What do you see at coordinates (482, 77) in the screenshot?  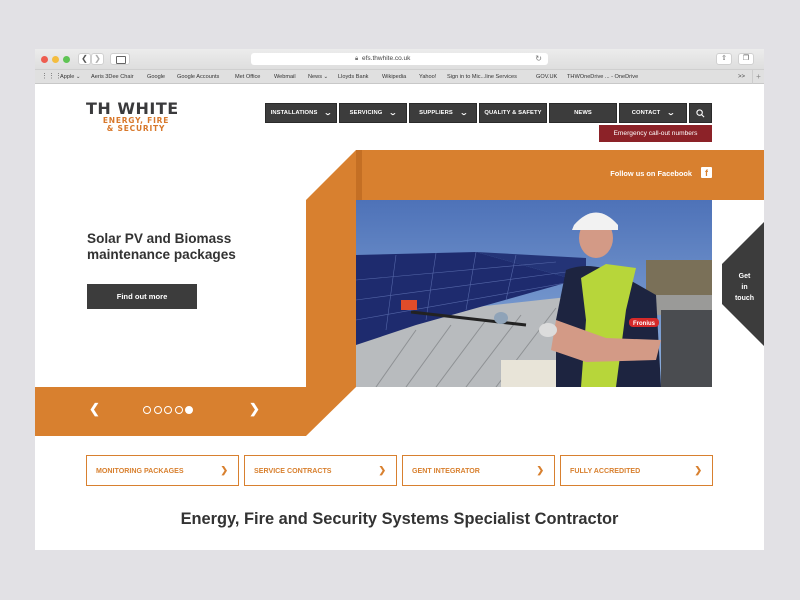 I see `bookmark-item: Sign in to Mic...line Services` at bounding box center [482, 77].